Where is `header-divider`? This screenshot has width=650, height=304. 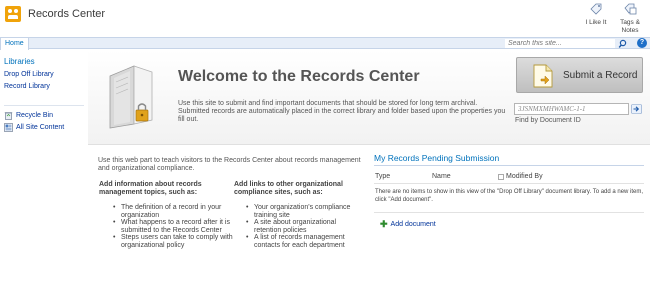 header-divider is located at coordinates (509, 183).